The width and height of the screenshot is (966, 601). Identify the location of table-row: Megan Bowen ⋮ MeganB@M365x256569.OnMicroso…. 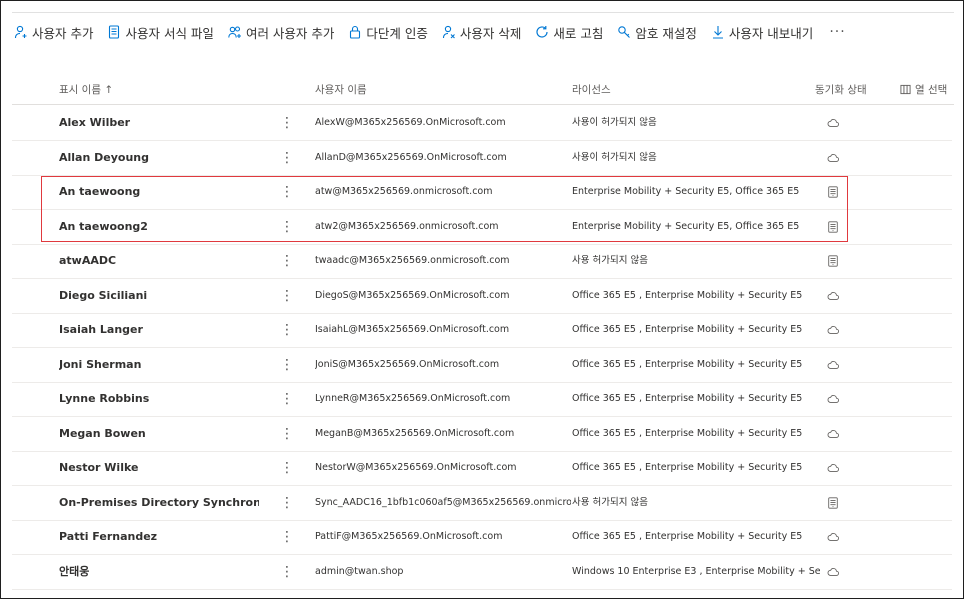
(482, 434).